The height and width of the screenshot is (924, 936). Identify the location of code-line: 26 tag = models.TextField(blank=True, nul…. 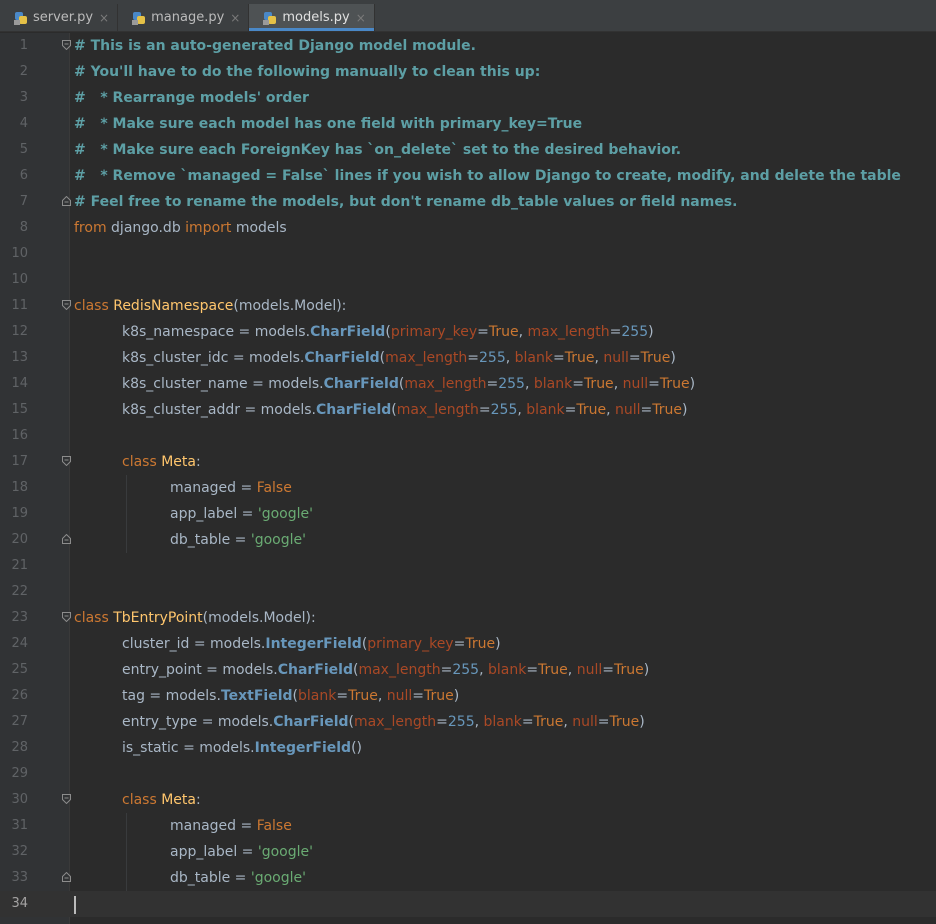
(468, 696).